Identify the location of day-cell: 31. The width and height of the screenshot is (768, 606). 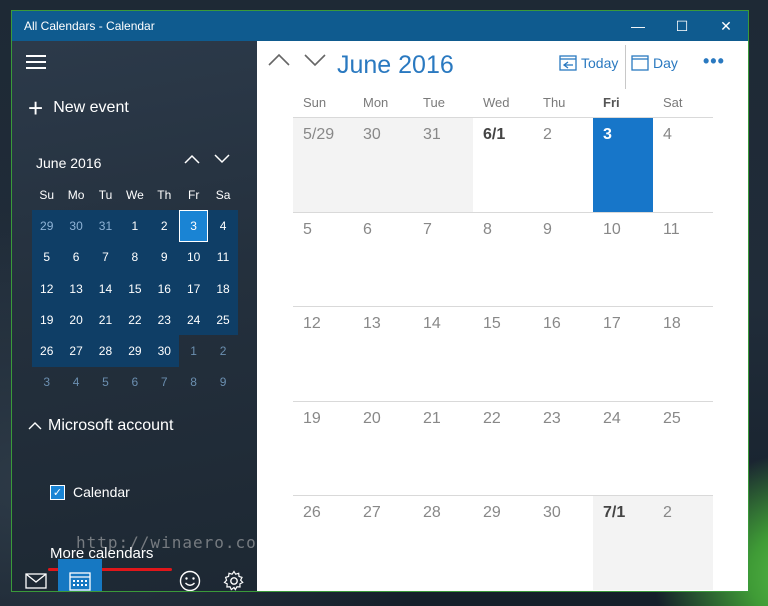
(443, 164).